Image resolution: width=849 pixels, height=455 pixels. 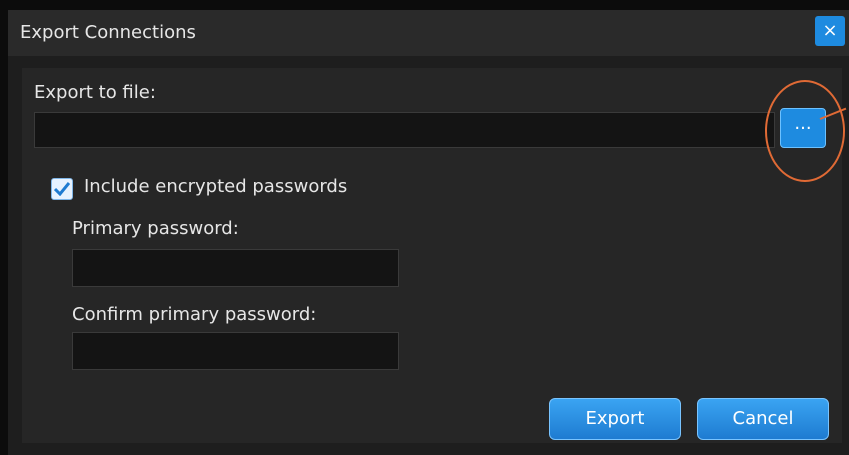 What do you see at coordinates (216, 186) in the screenshot?
I see `include-passwords-label: Include encrypted passwords` at bounding box center [216, 186].